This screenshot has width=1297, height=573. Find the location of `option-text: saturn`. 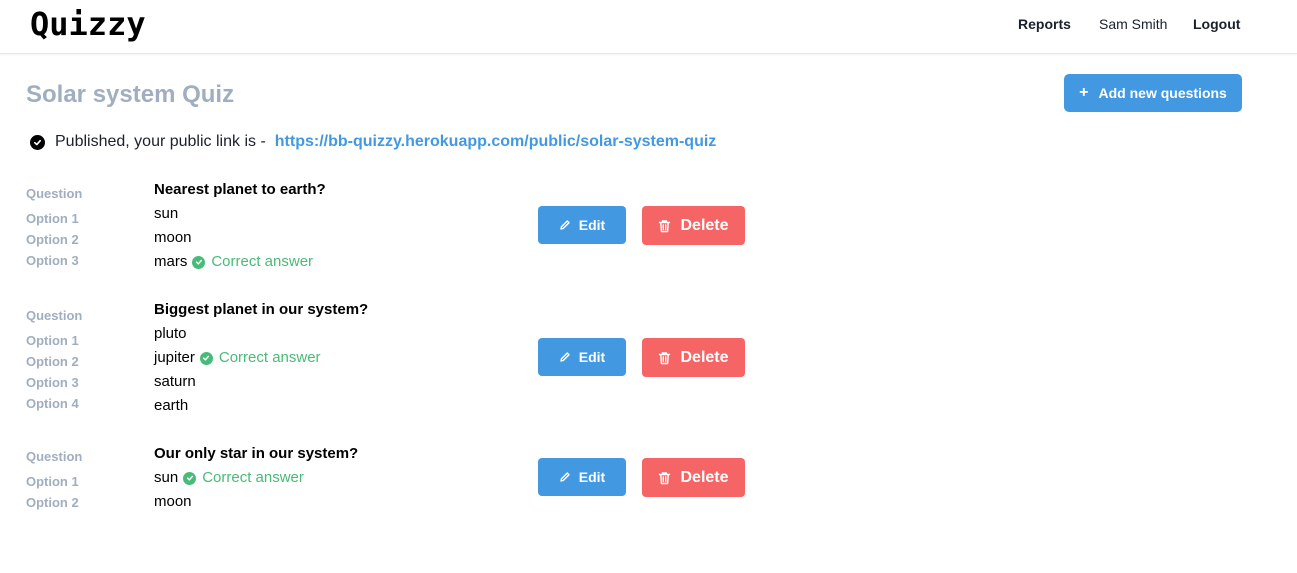

option-text: saturn is located at coordinates (175, 381).